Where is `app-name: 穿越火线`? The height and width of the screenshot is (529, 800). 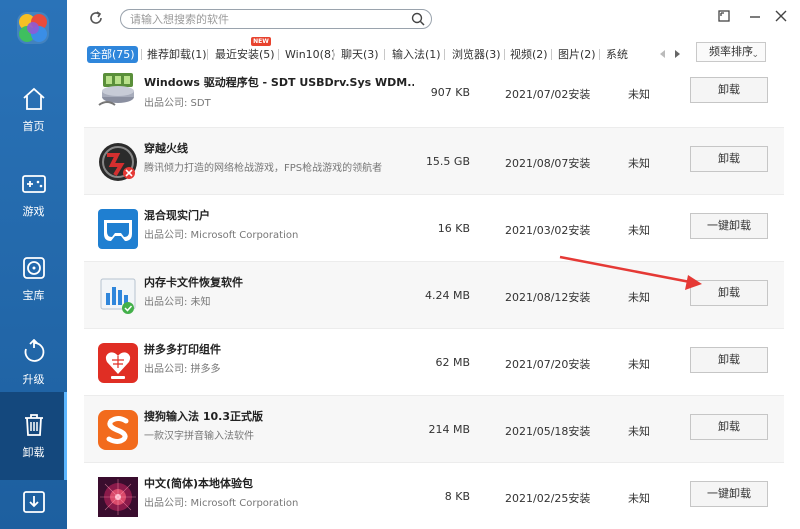 app-name: 穿越火线 is located at coordinates (166, 148).